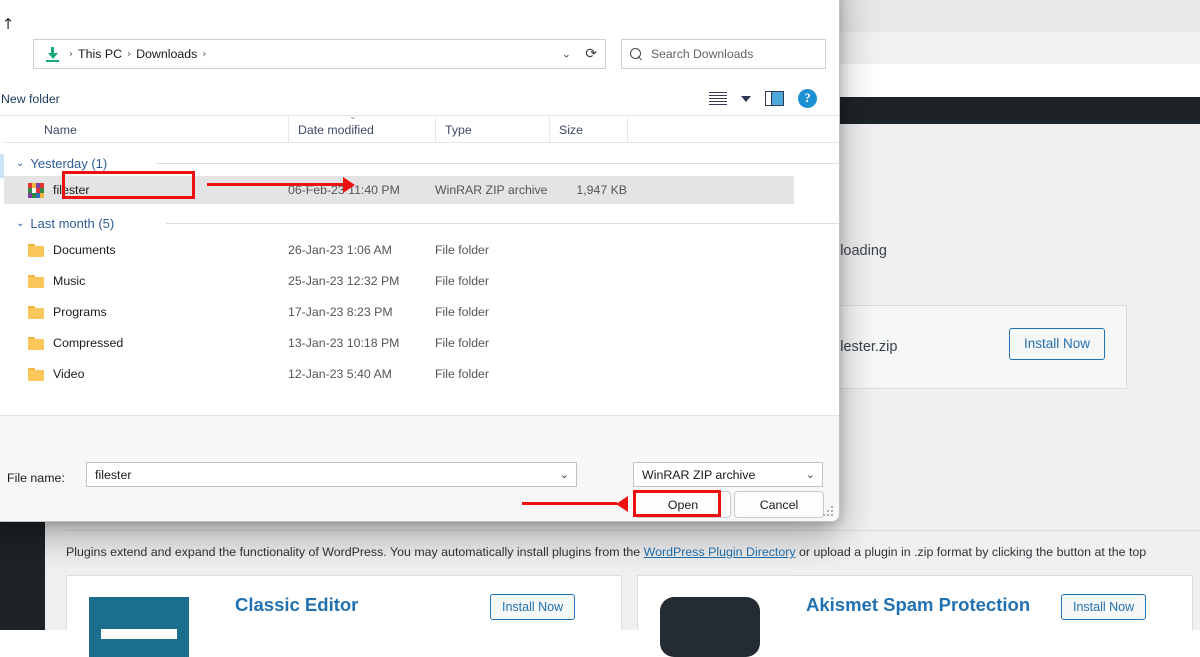  I want to click on file-name-cell: Compressed, so click(75, 343).